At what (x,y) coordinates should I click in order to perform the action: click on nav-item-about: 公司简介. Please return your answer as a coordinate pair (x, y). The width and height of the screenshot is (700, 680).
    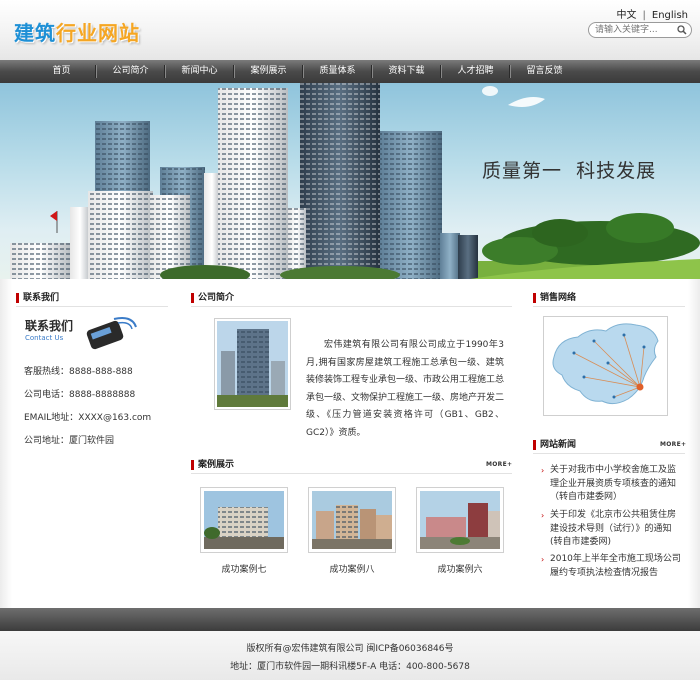
    Looking at the image, I should click on (130, 71).